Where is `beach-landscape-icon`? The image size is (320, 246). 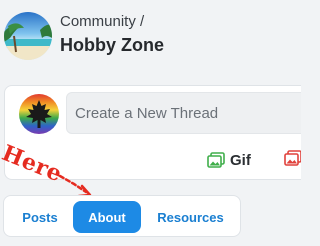 beach-landscape-icon is located at coordinates (28, 36).